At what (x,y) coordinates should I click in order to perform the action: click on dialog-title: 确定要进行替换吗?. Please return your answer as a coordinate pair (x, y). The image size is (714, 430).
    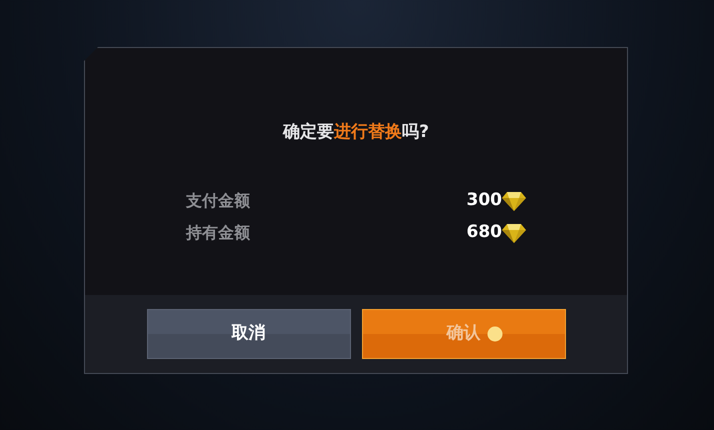
    Looking at the image, I should click on (356, 132).